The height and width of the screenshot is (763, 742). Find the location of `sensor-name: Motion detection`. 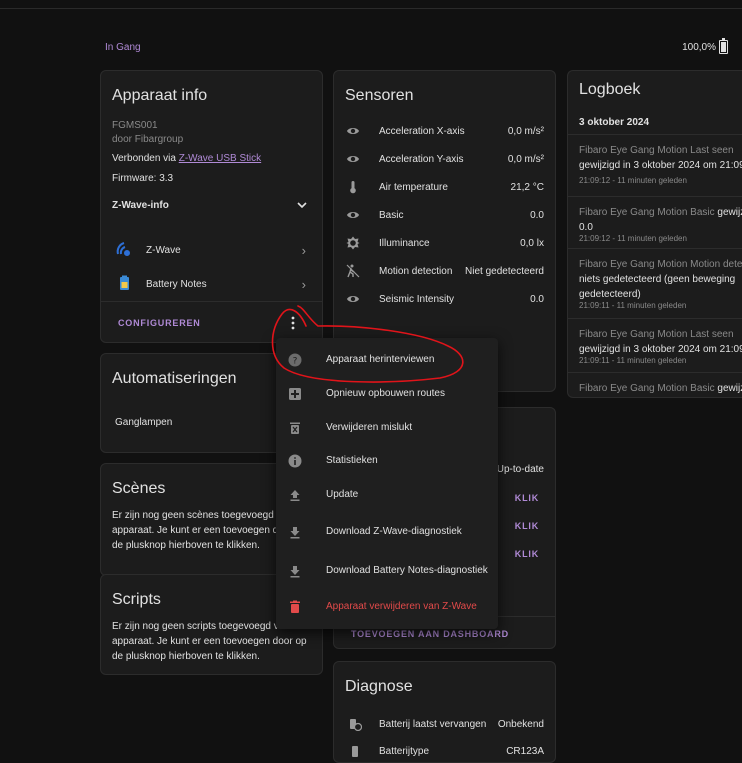

sensor-name: Motion detection is located at coordinates (416, 271).